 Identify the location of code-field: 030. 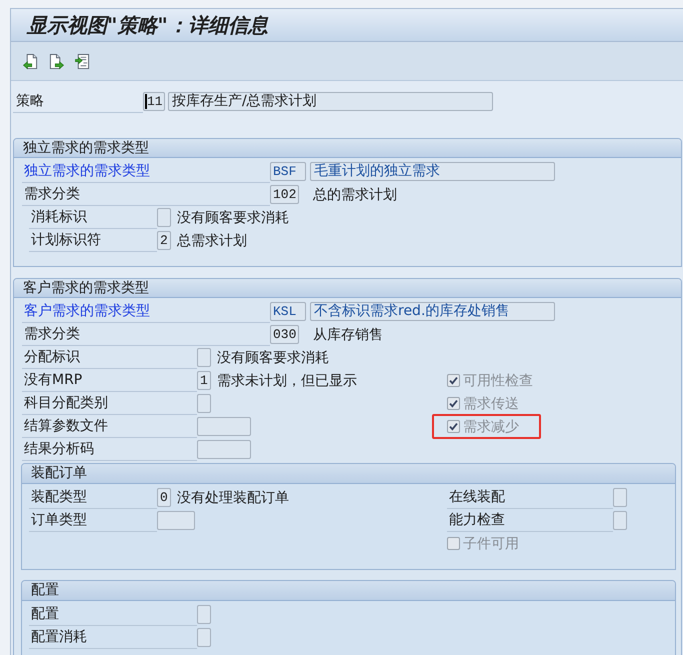
(284, 334).